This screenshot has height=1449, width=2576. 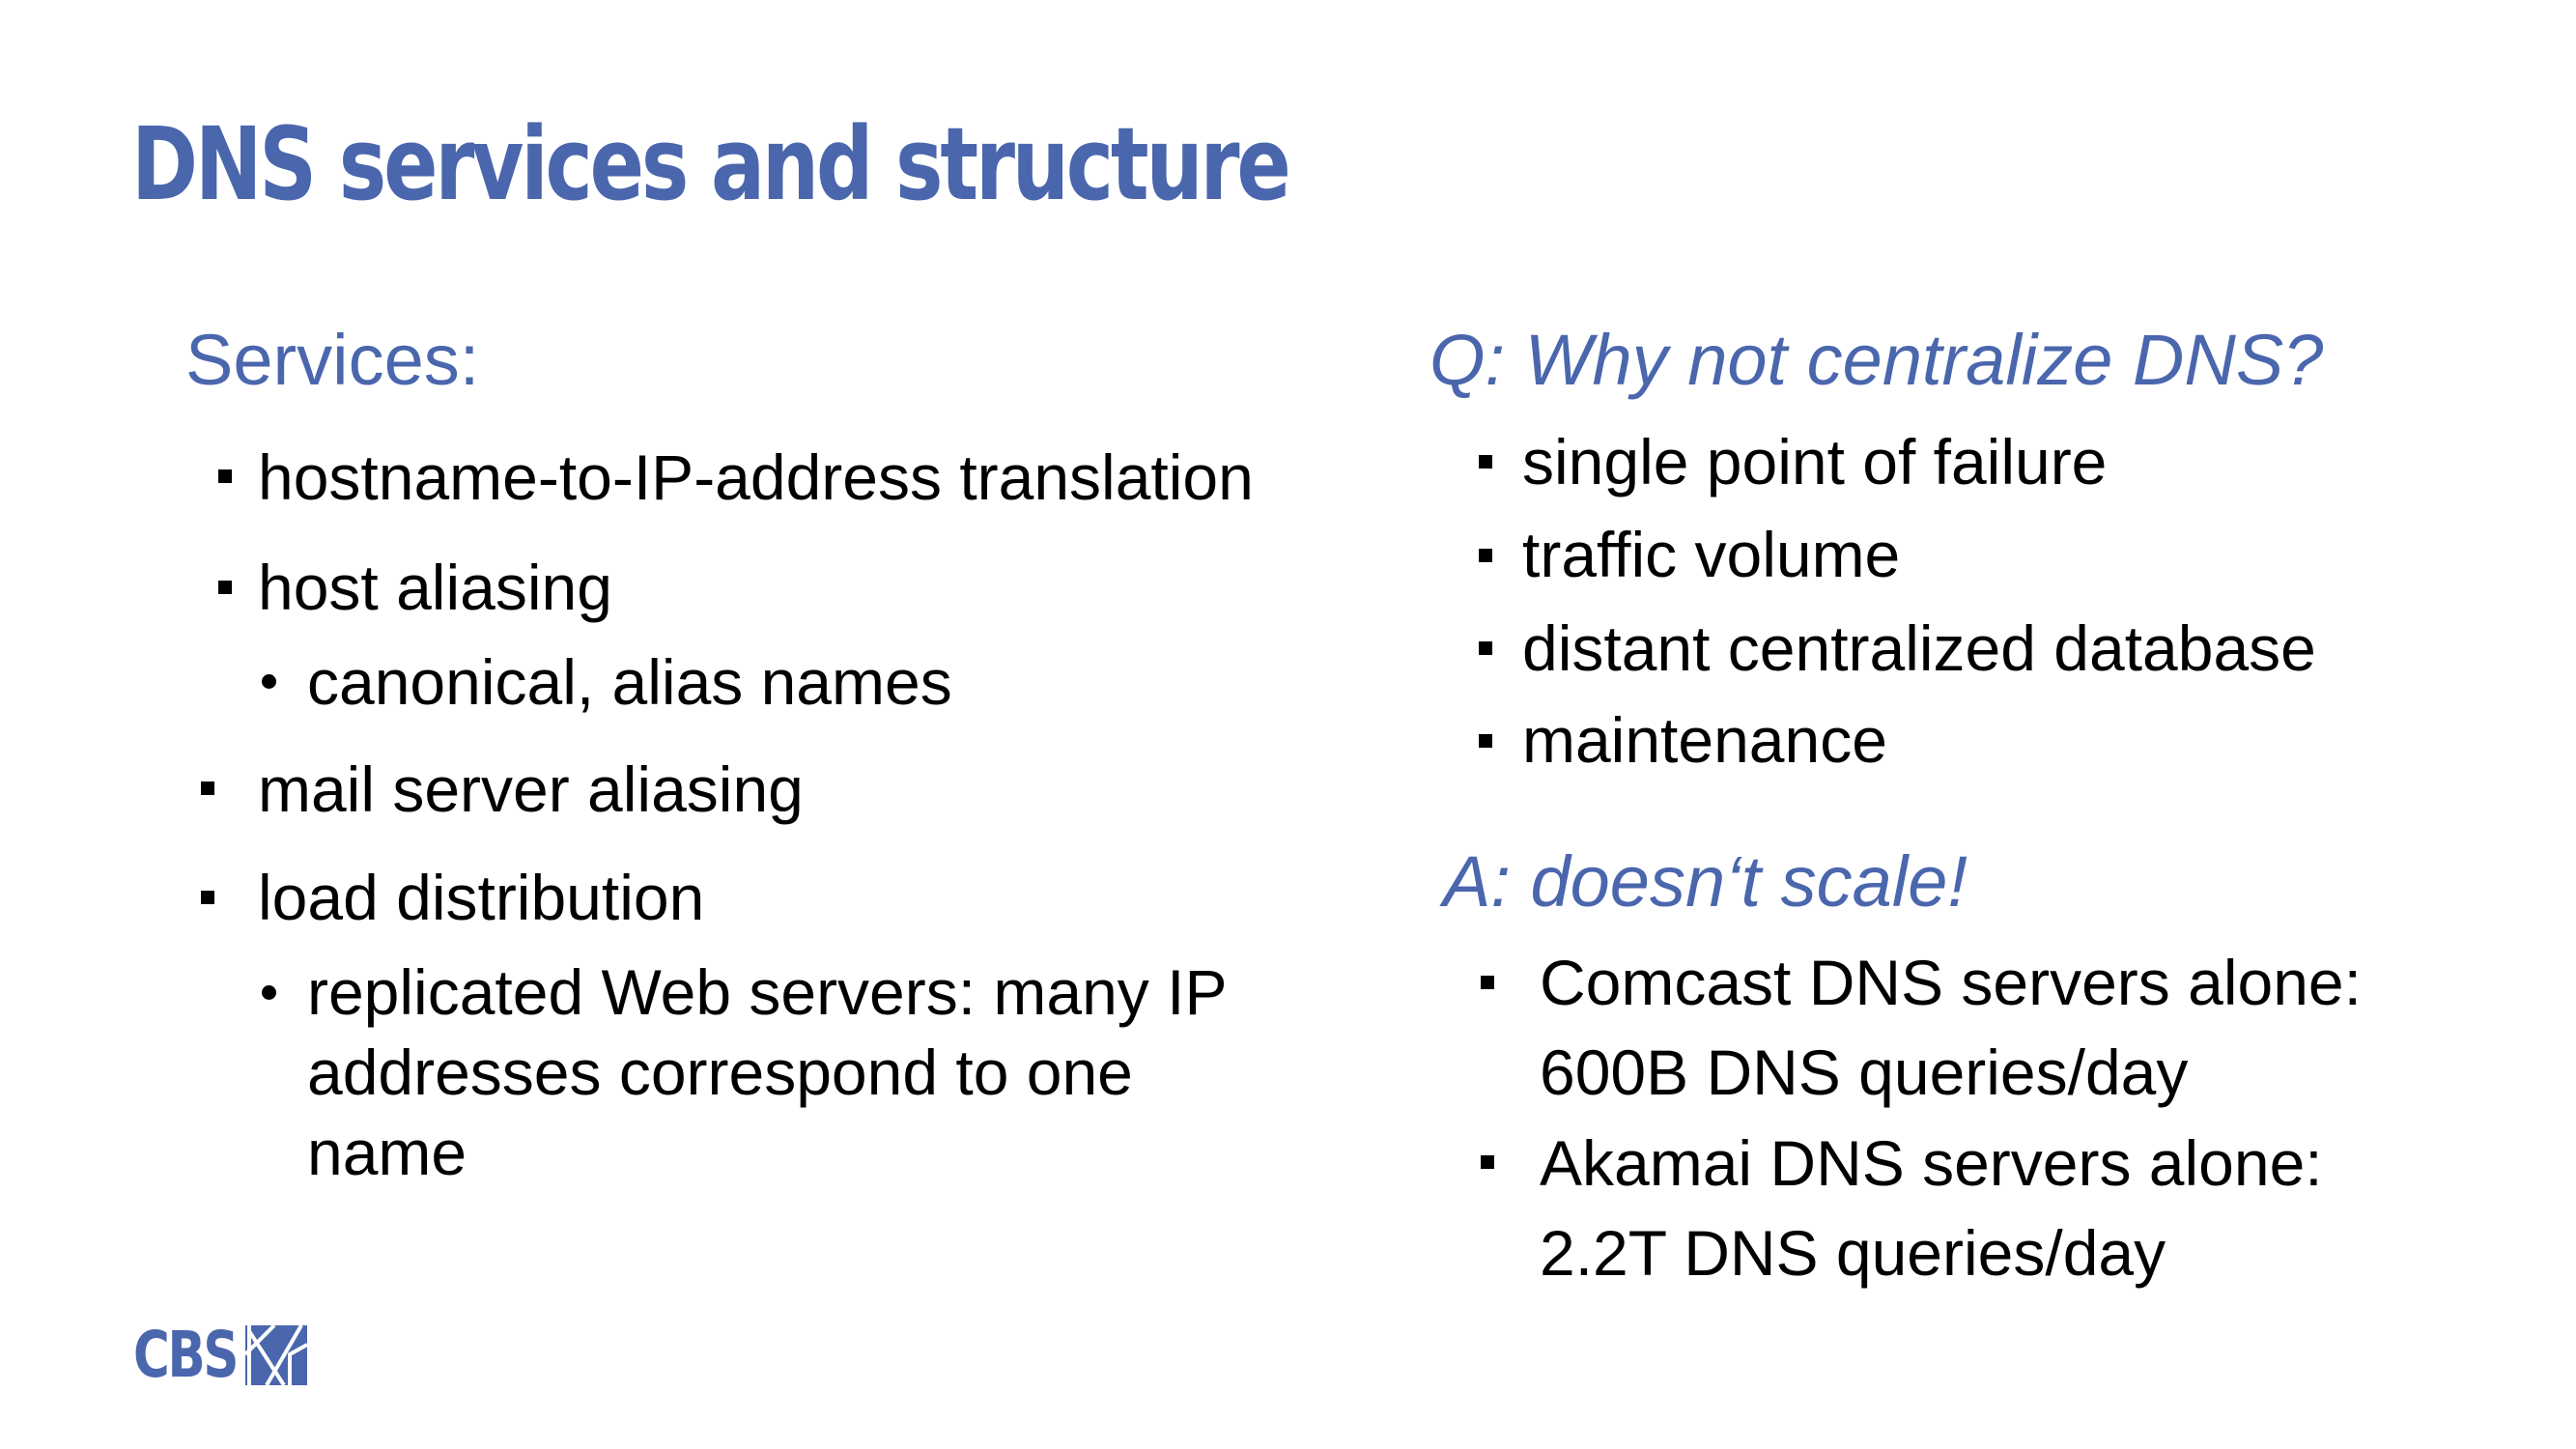 What do you see at coordinates (332, 360) in the screenshot?
I see `services-heading: Services:` at bounding box center [332, 360].